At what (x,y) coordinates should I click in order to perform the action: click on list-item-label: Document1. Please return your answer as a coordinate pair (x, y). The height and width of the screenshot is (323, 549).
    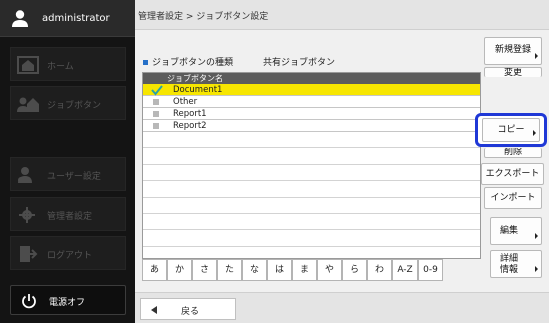
    Looking at the image, I should click on (198, 90).